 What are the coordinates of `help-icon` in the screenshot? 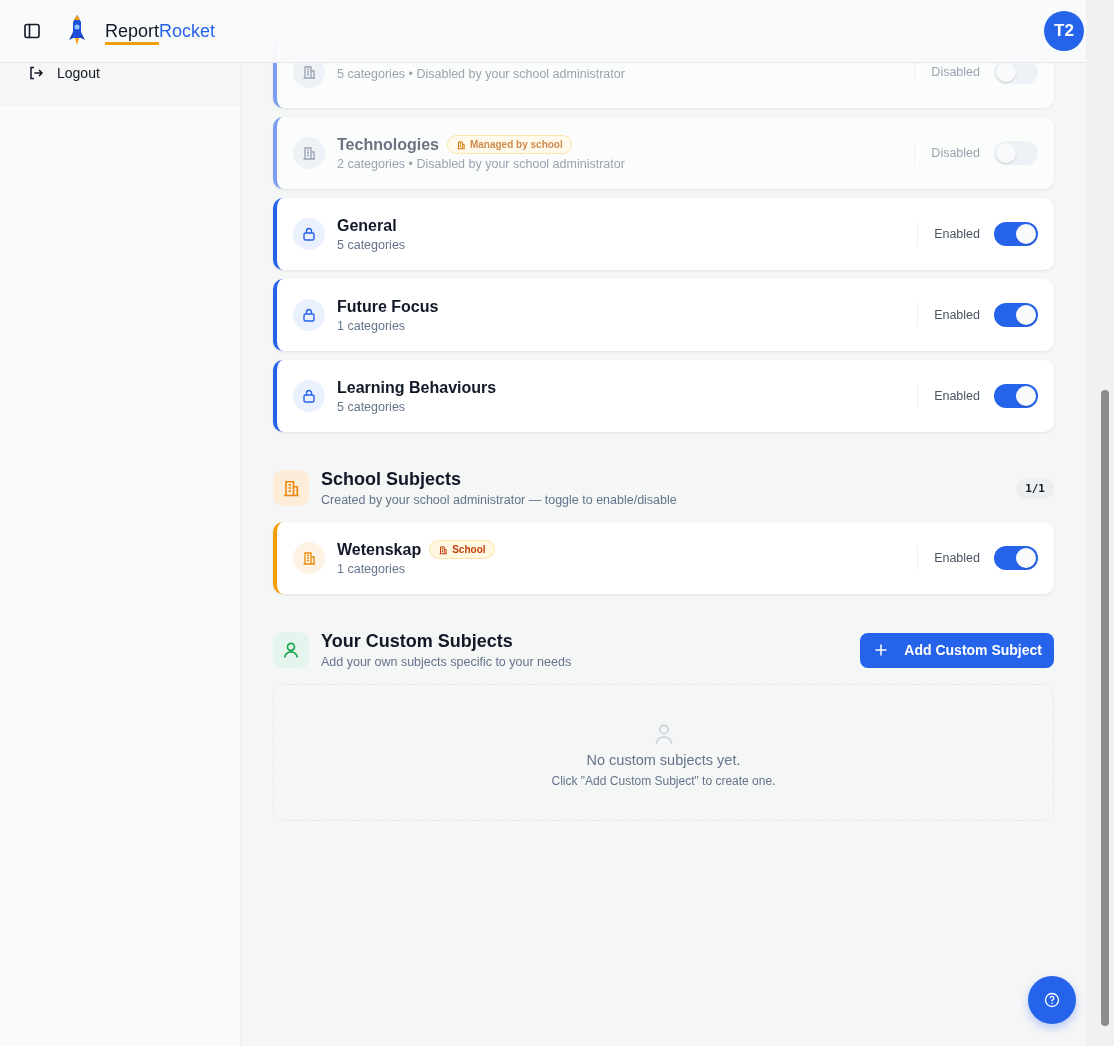 It's located at (1052, 1000).